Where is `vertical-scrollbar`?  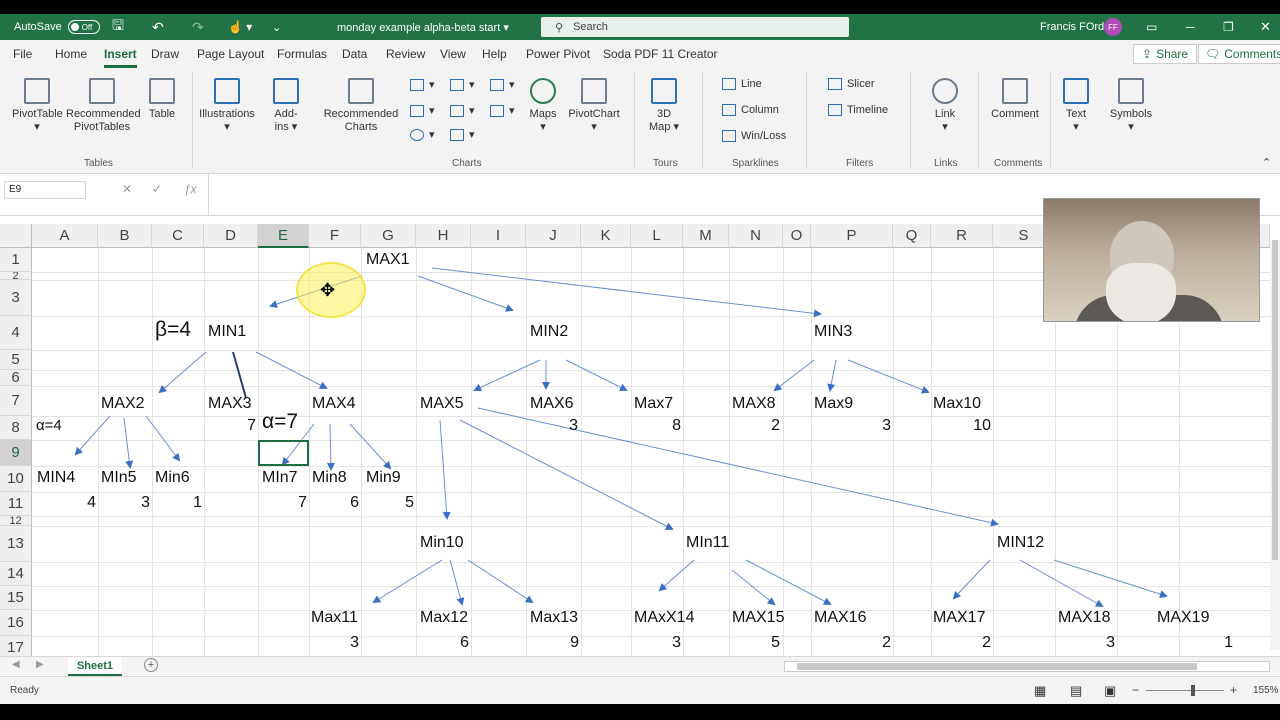
vertical-scrollbar is located at coordinates (1275, 445).